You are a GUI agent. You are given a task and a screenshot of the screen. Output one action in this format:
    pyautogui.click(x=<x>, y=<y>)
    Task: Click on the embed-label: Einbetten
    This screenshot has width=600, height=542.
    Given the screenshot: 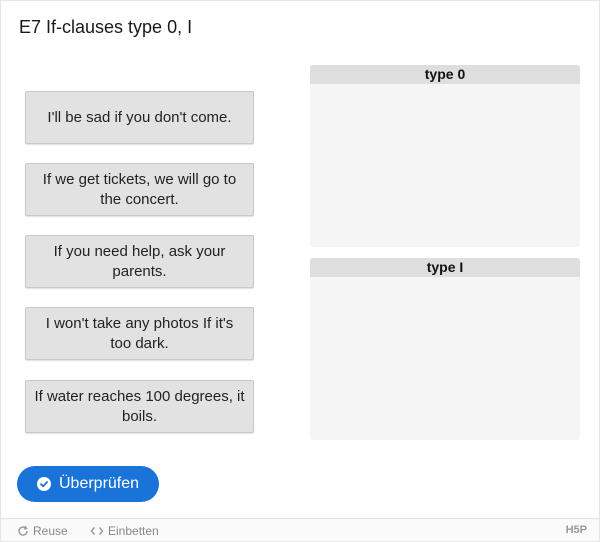 What is the action you would take?
    pyautogui.click(x=133, y=531)
    